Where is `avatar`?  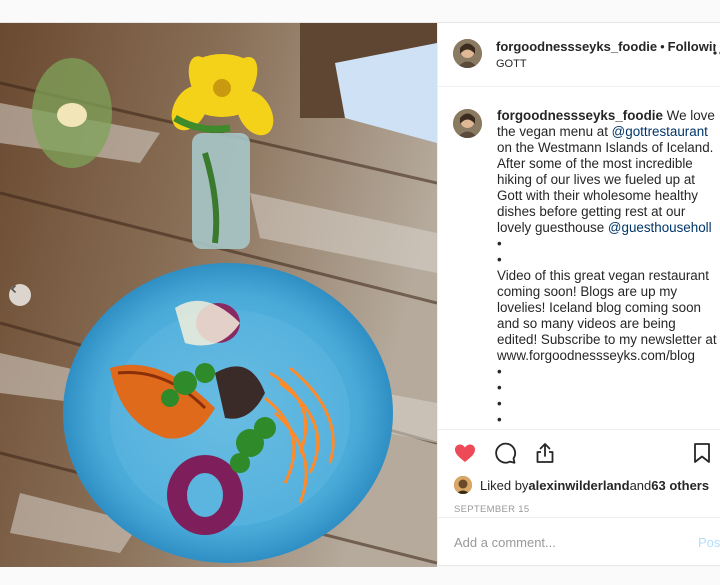
avatar is located at coordinates (467, 53).